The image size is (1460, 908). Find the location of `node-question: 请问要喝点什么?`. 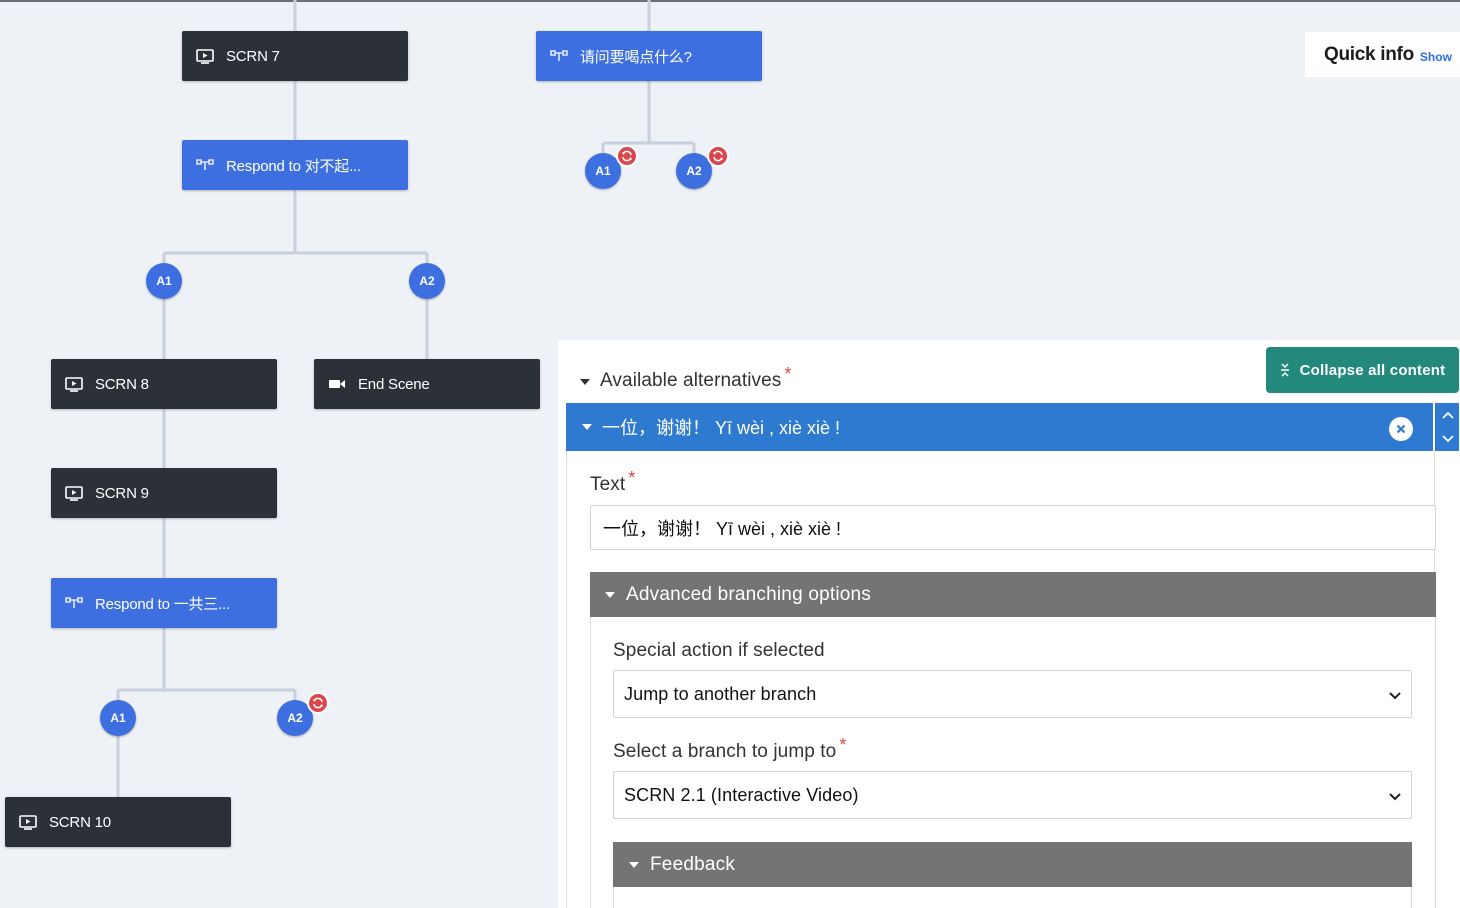

node-question: 请问要喝点什么? is located at coordinates (649, 56).